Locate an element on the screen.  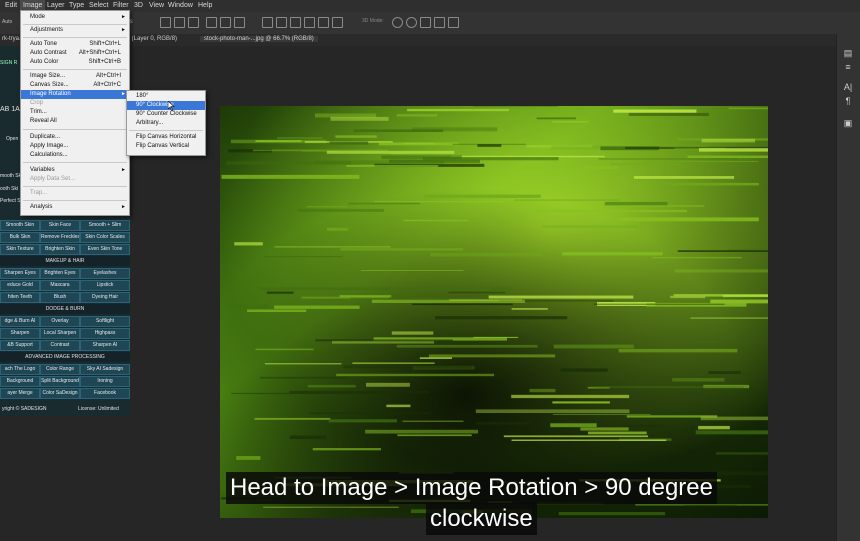
ironing-button: Ironing is located at coordinates (105, 381).